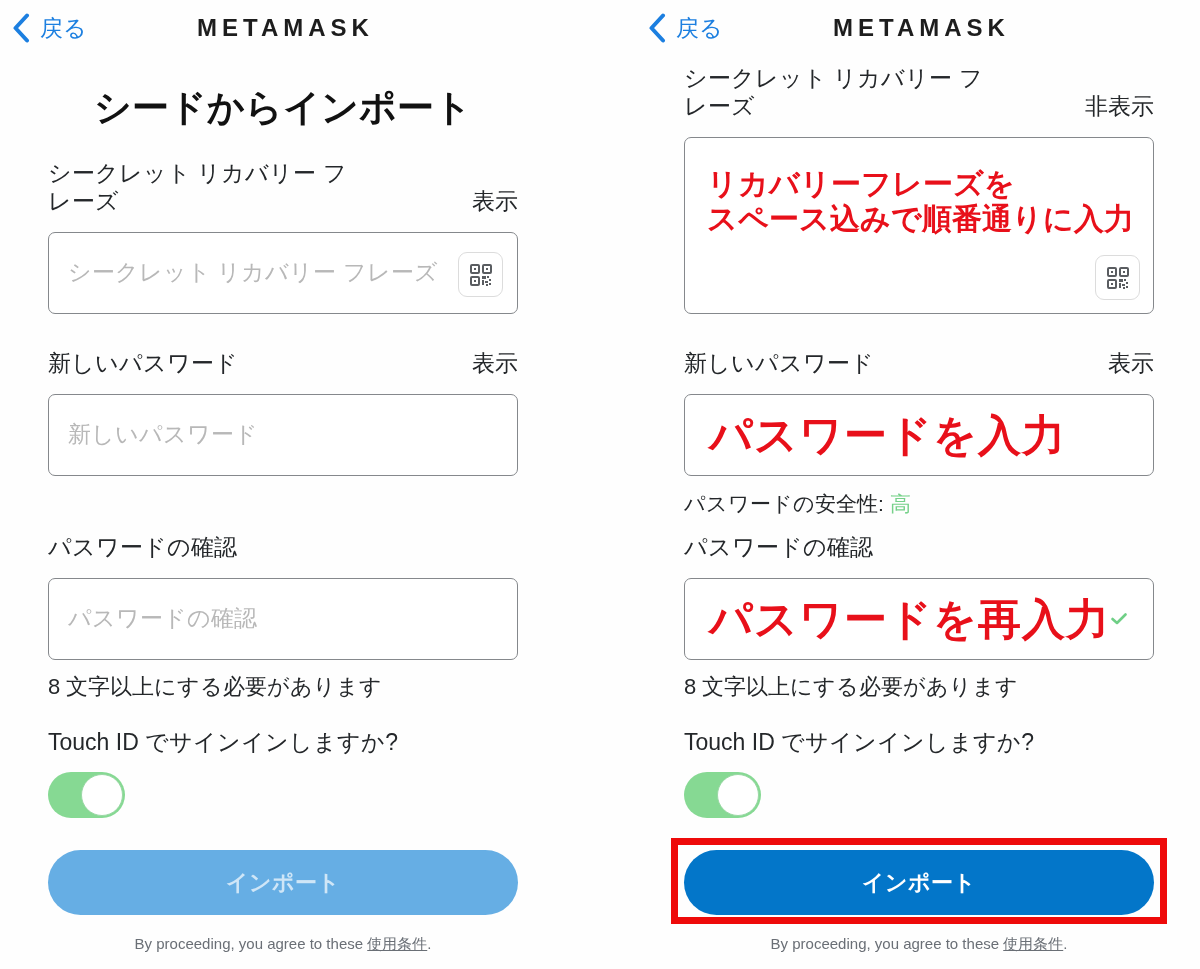 The width and height of the screenshot is (1200, 969). Describe the element at coordinates (920, 218) in the screenshot. I see `annotation-text: スペース込みで順番通りに入力` at that location.